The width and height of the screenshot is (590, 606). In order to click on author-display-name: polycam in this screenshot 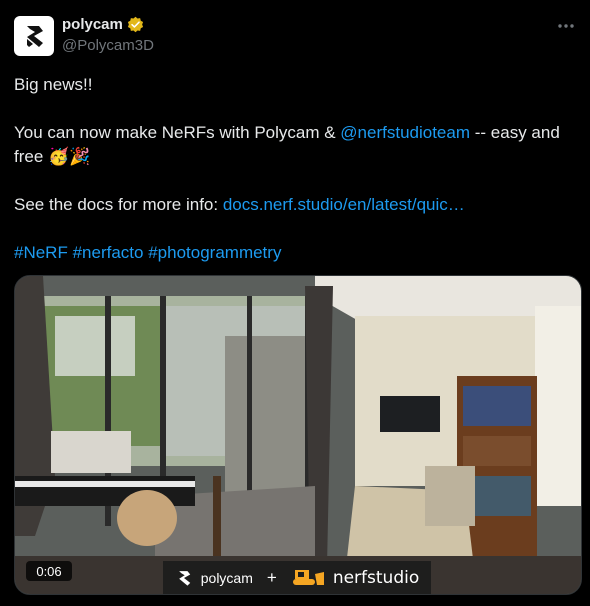, I will do `click(92, 24)`.